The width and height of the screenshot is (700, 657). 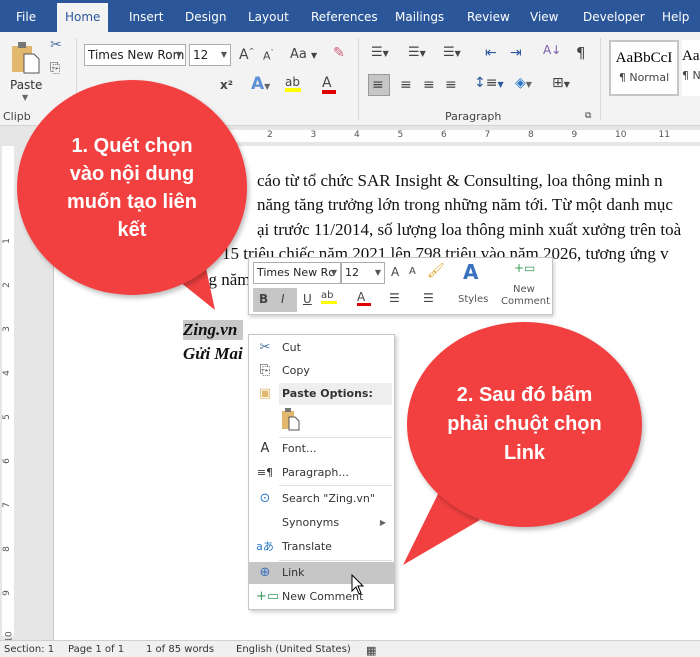 What do you see at coordinates (419, 16) in the screenshot?
I see `tab-mailings: Mailings` at bounding box center [419, 16].